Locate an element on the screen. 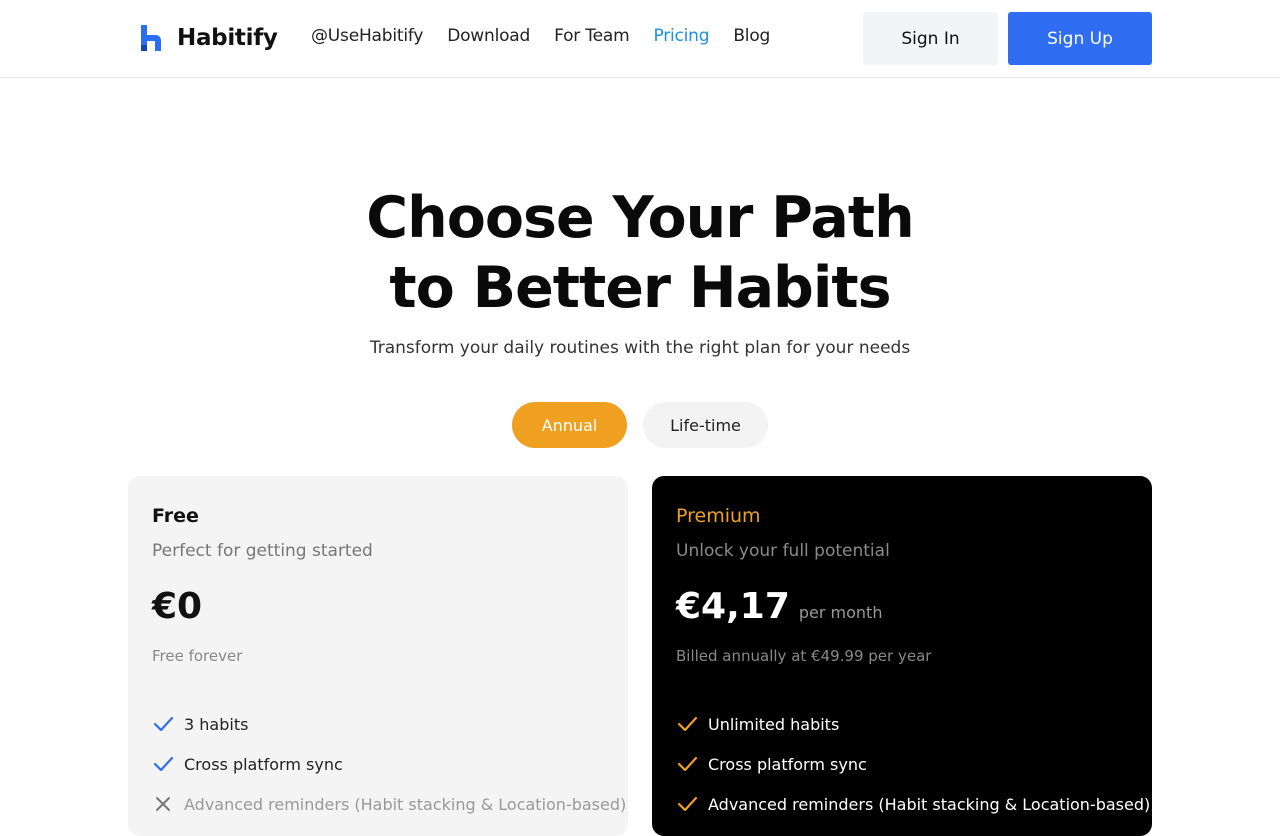  price-period: per month is located at coordinates (840, 612).